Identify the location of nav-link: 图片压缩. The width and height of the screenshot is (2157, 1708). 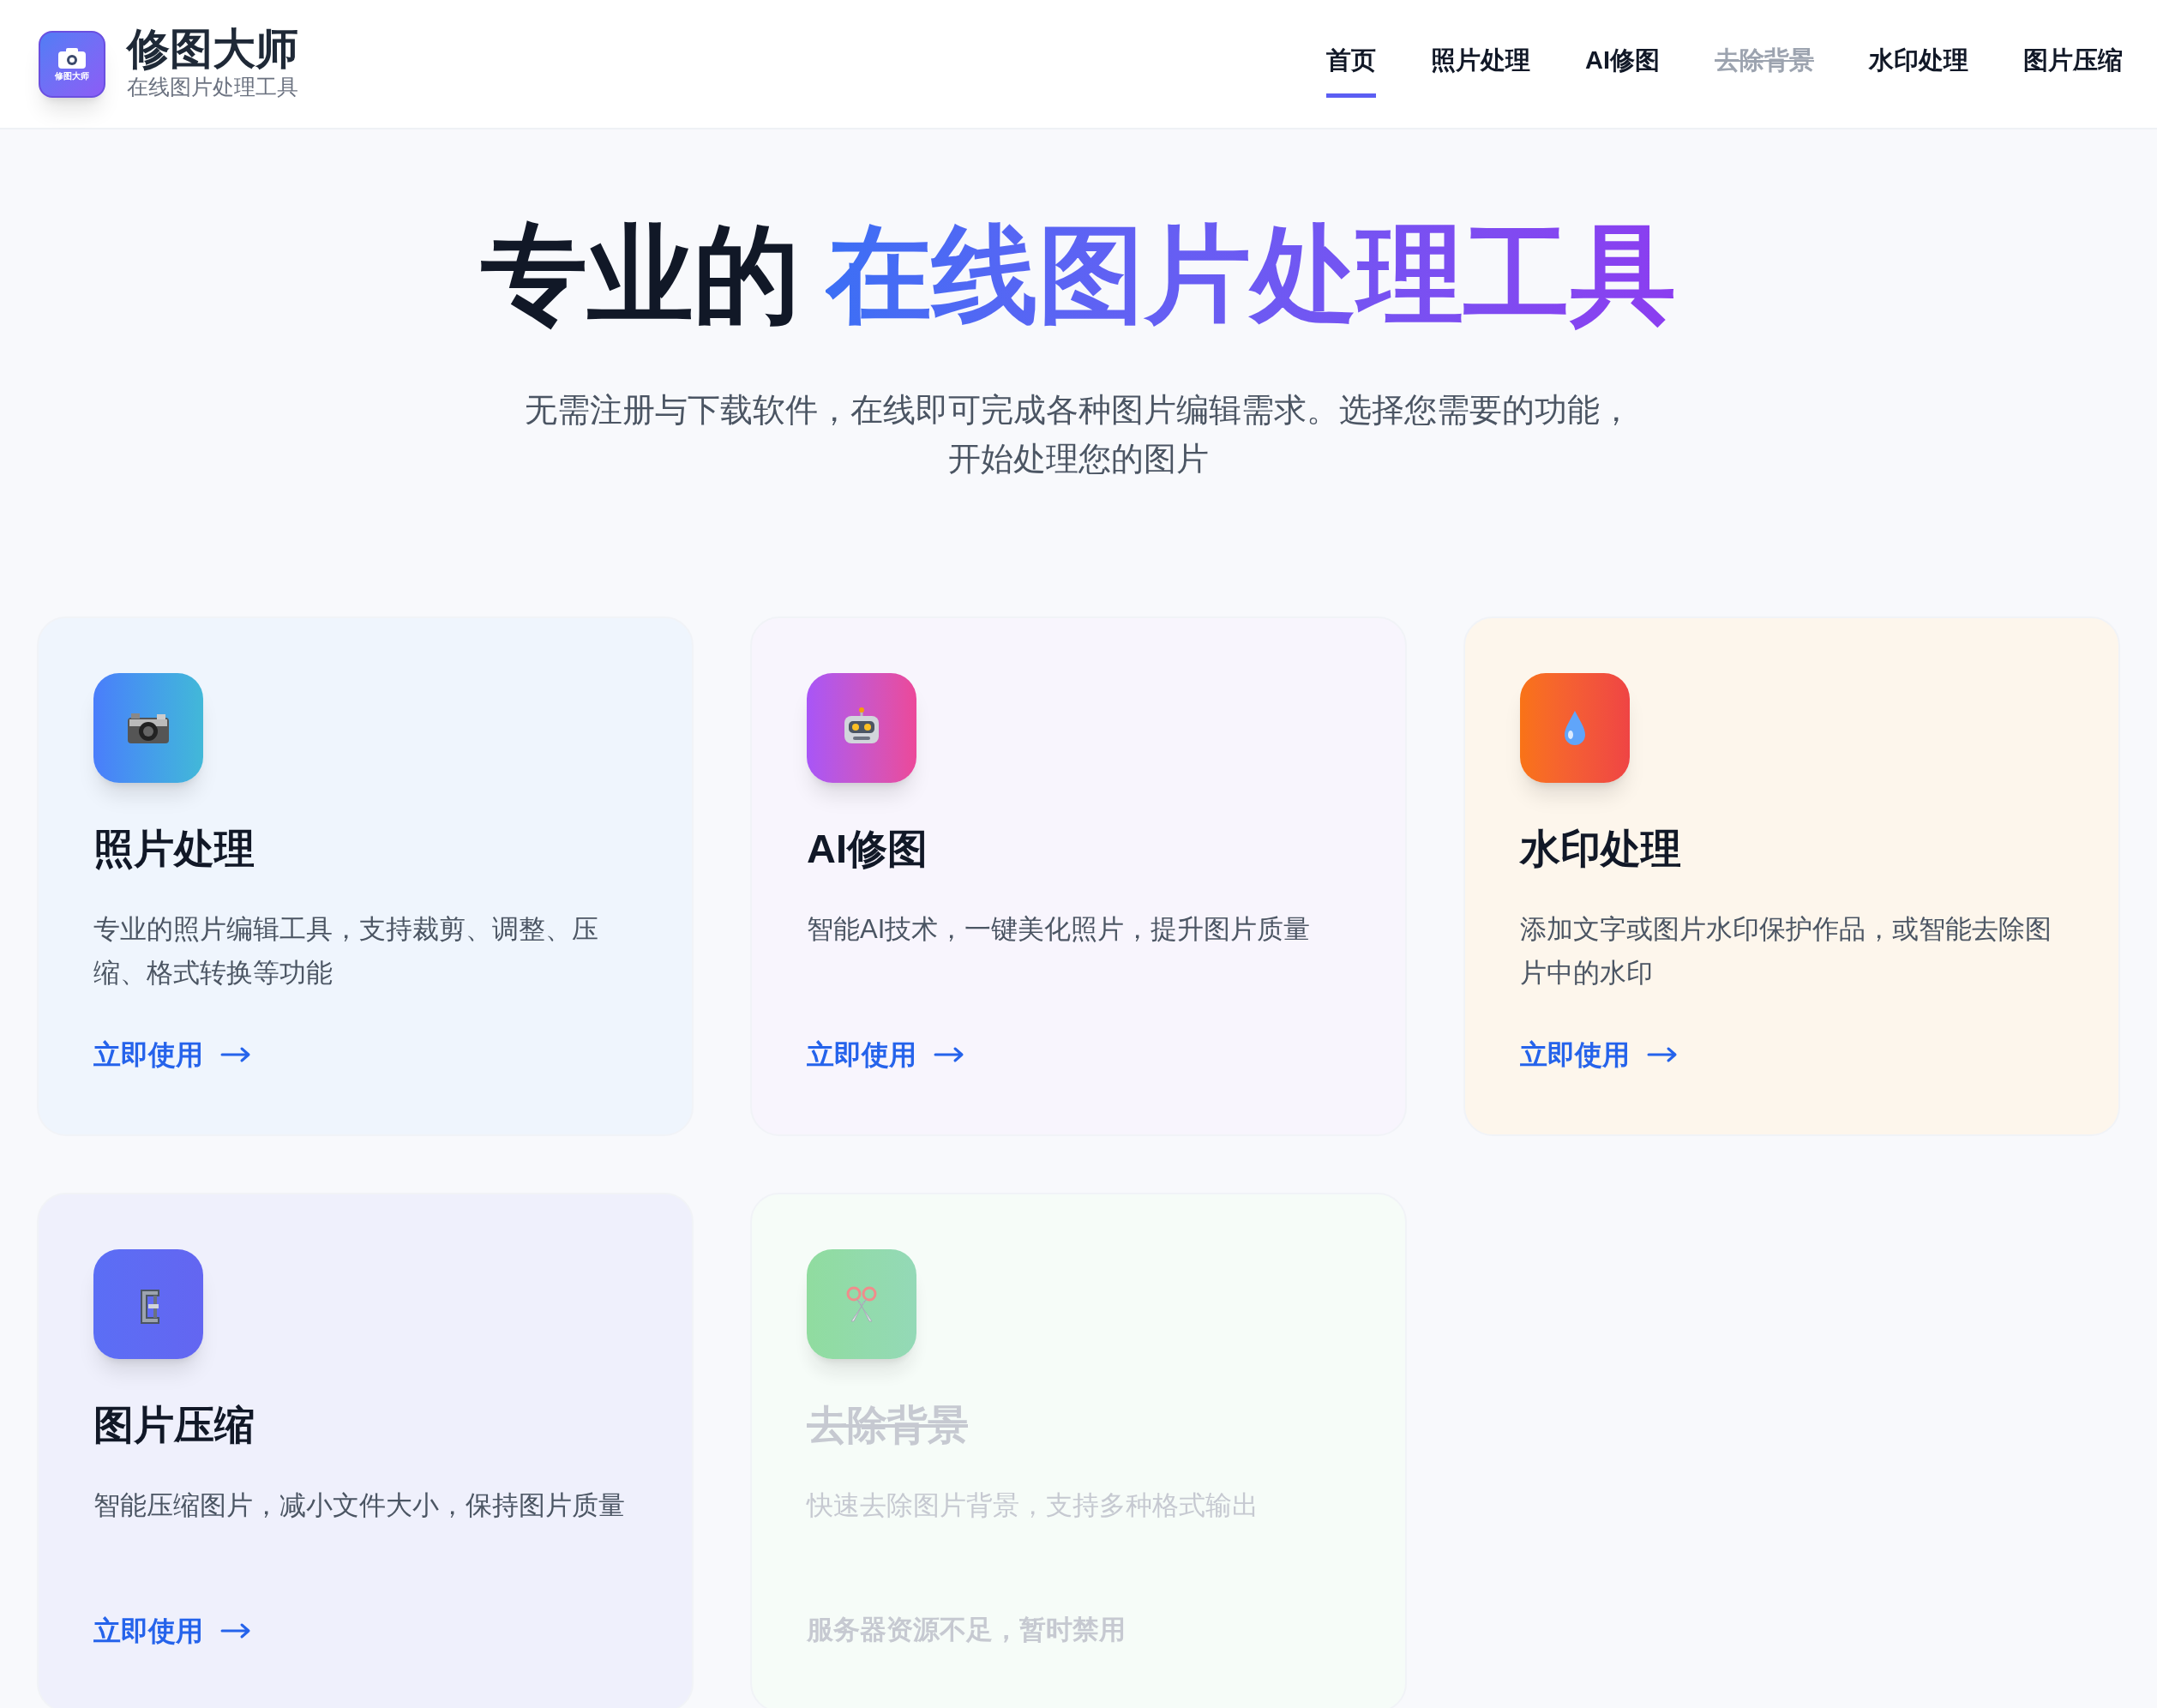
(2073, 70).